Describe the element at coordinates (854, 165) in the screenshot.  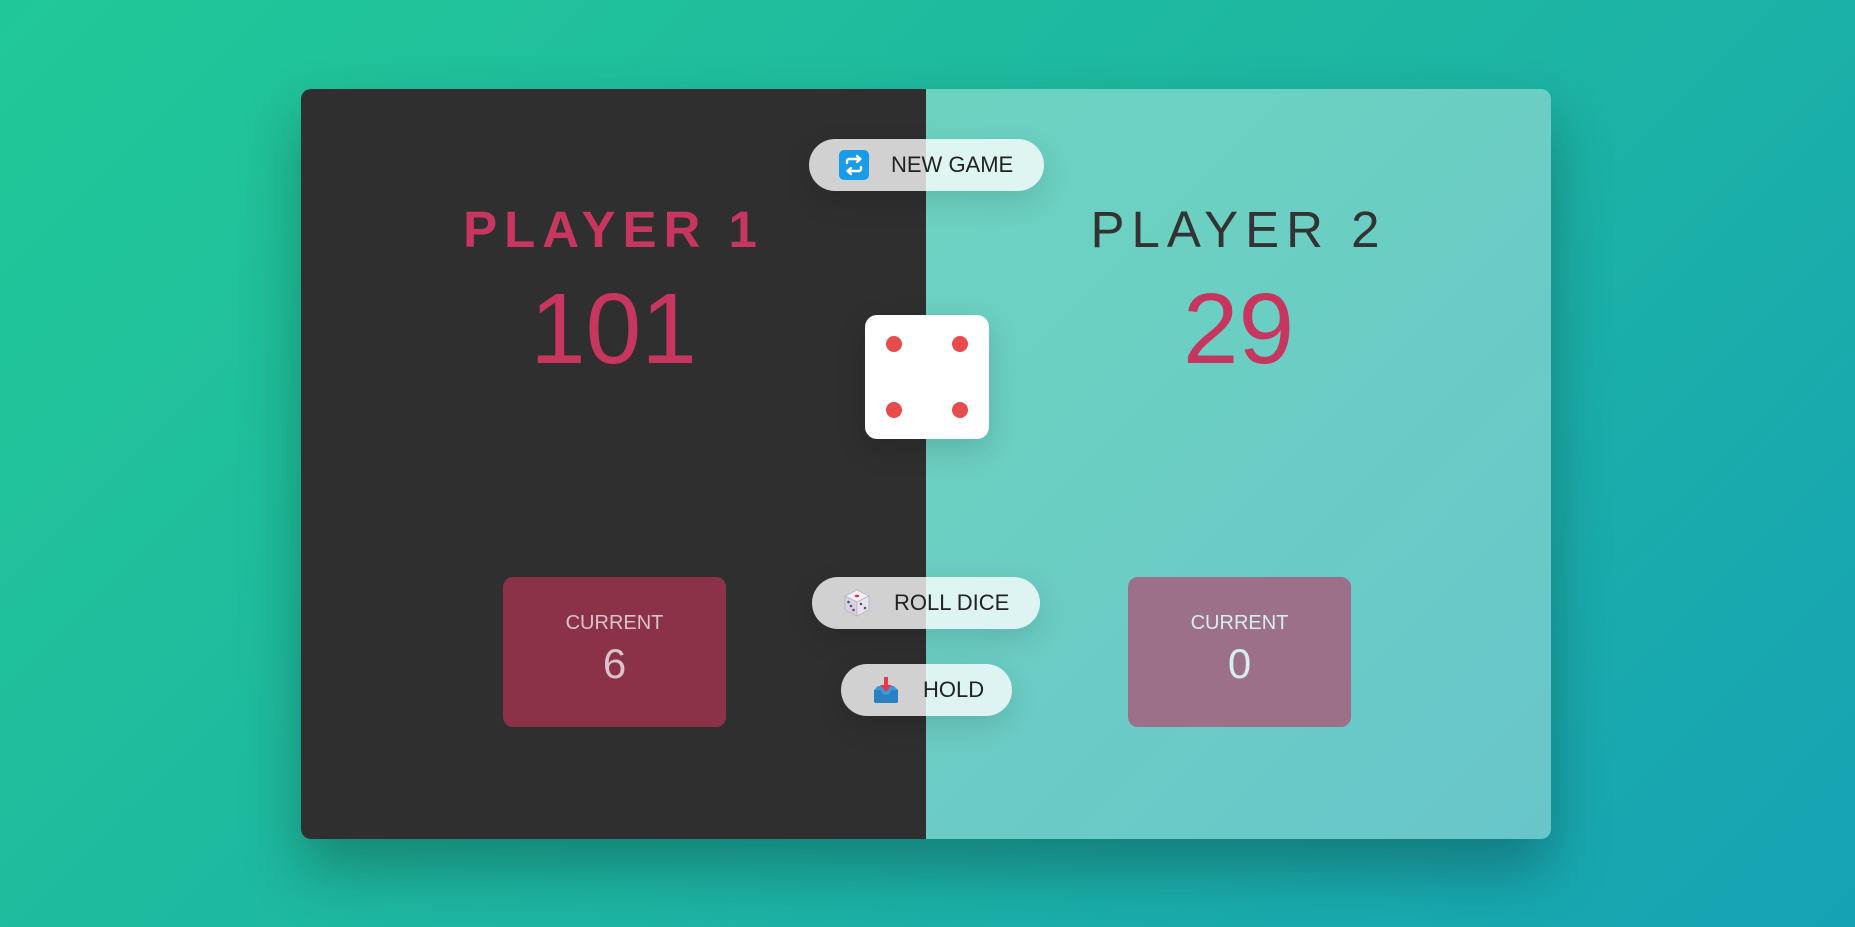
I see `refresh-icon` at that location.